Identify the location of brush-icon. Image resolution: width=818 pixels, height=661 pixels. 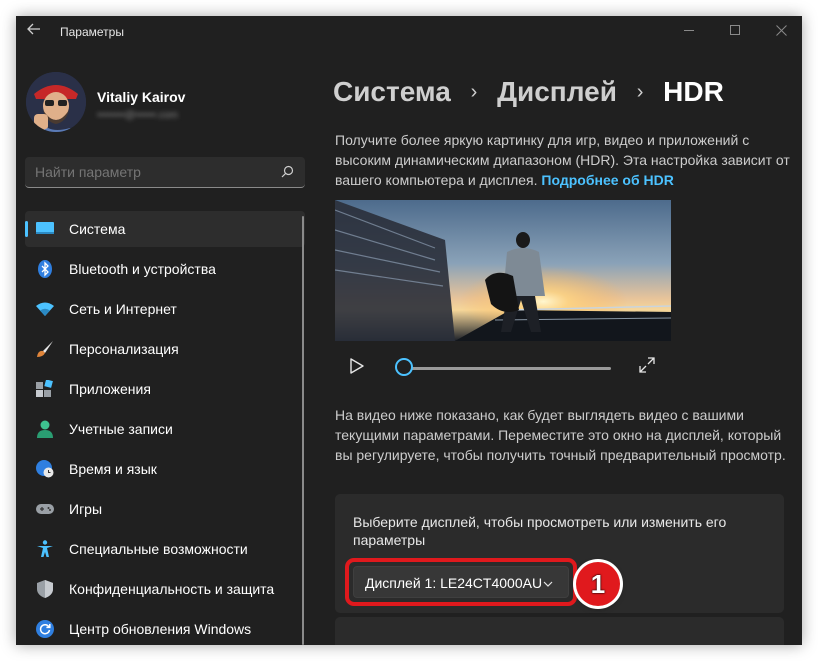
(45, 349).